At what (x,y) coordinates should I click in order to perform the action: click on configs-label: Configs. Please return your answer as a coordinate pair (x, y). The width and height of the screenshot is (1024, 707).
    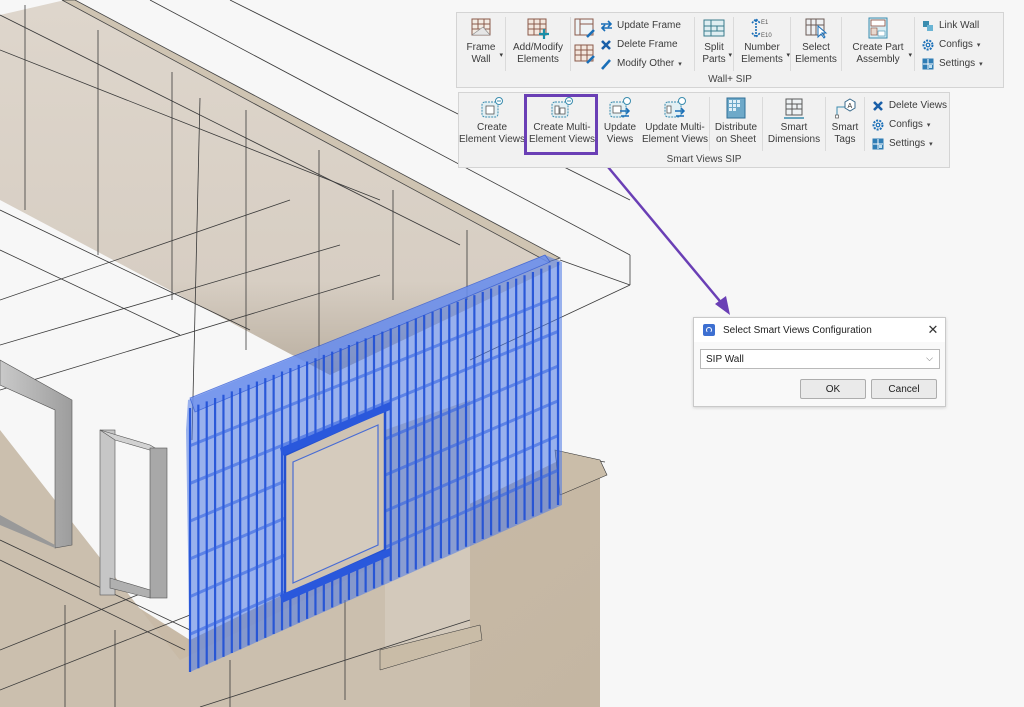
    Looking at the image, I should click on (956, 44).